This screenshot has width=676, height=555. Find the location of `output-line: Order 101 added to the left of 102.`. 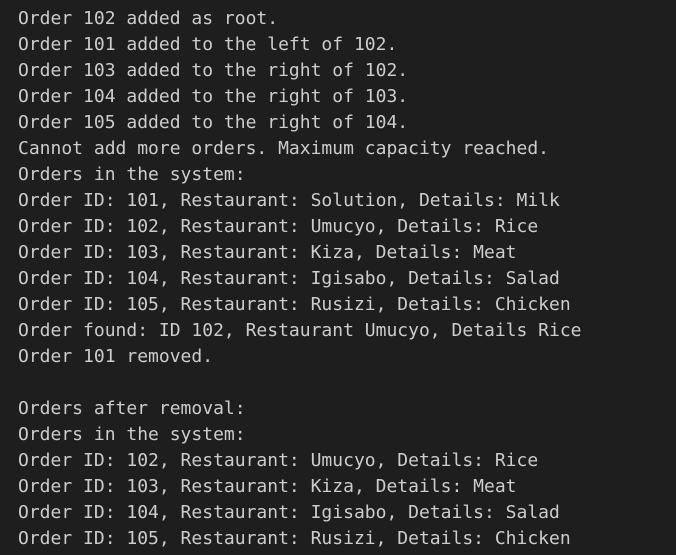

output-line: Order 101 added to the left of 102. is located at coordinates (208, 44).